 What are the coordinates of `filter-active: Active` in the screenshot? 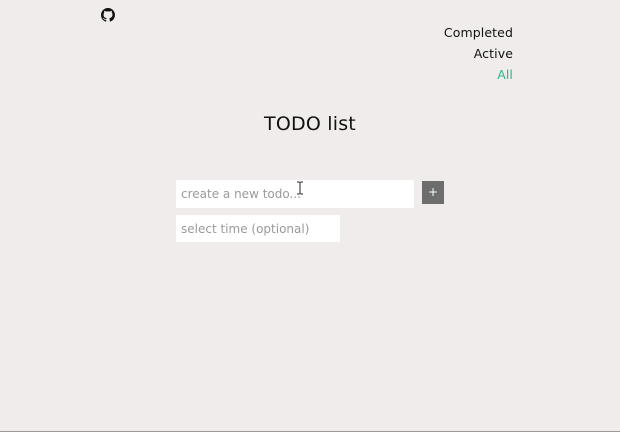 It's located at (493, 53).